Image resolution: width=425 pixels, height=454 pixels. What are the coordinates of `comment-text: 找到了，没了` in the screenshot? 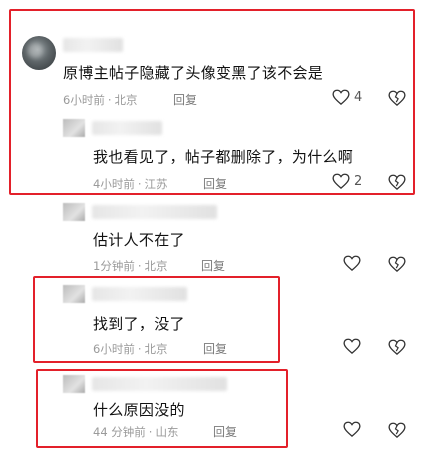 It's located at (139, 324).